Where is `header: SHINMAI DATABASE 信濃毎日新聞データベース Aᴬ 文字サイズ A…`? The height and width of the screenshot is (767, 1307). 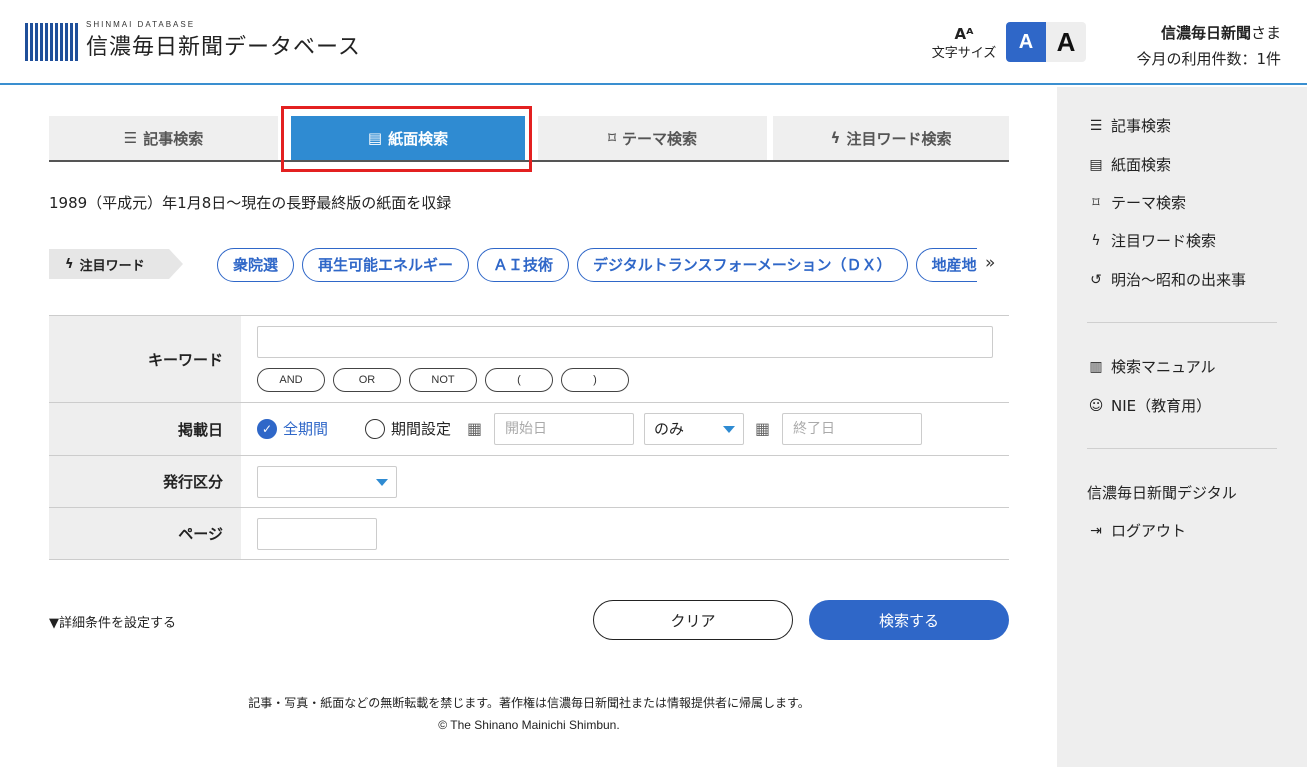 header: SHINMAI DATABASE 信濃毎日新聞データベース Aᴬ 文字サイズ A… is located at coordinates (653, 42).